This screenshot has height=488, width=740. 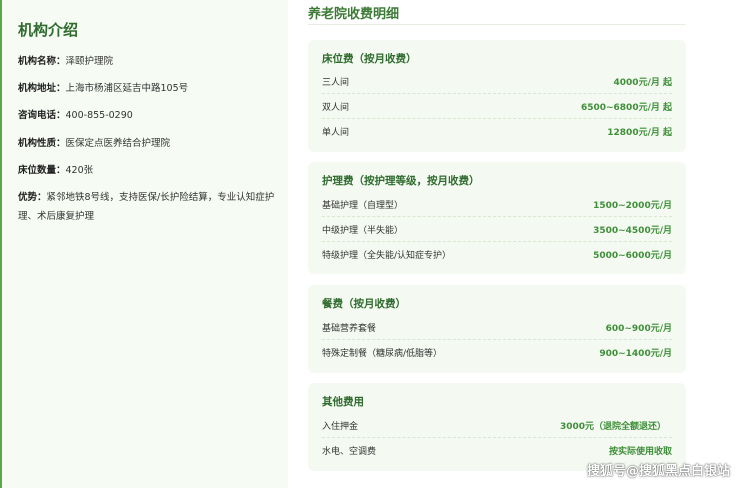 I want to click on info-row-name: 机构名称：泽颐护理院, so click(x=149, y=61).